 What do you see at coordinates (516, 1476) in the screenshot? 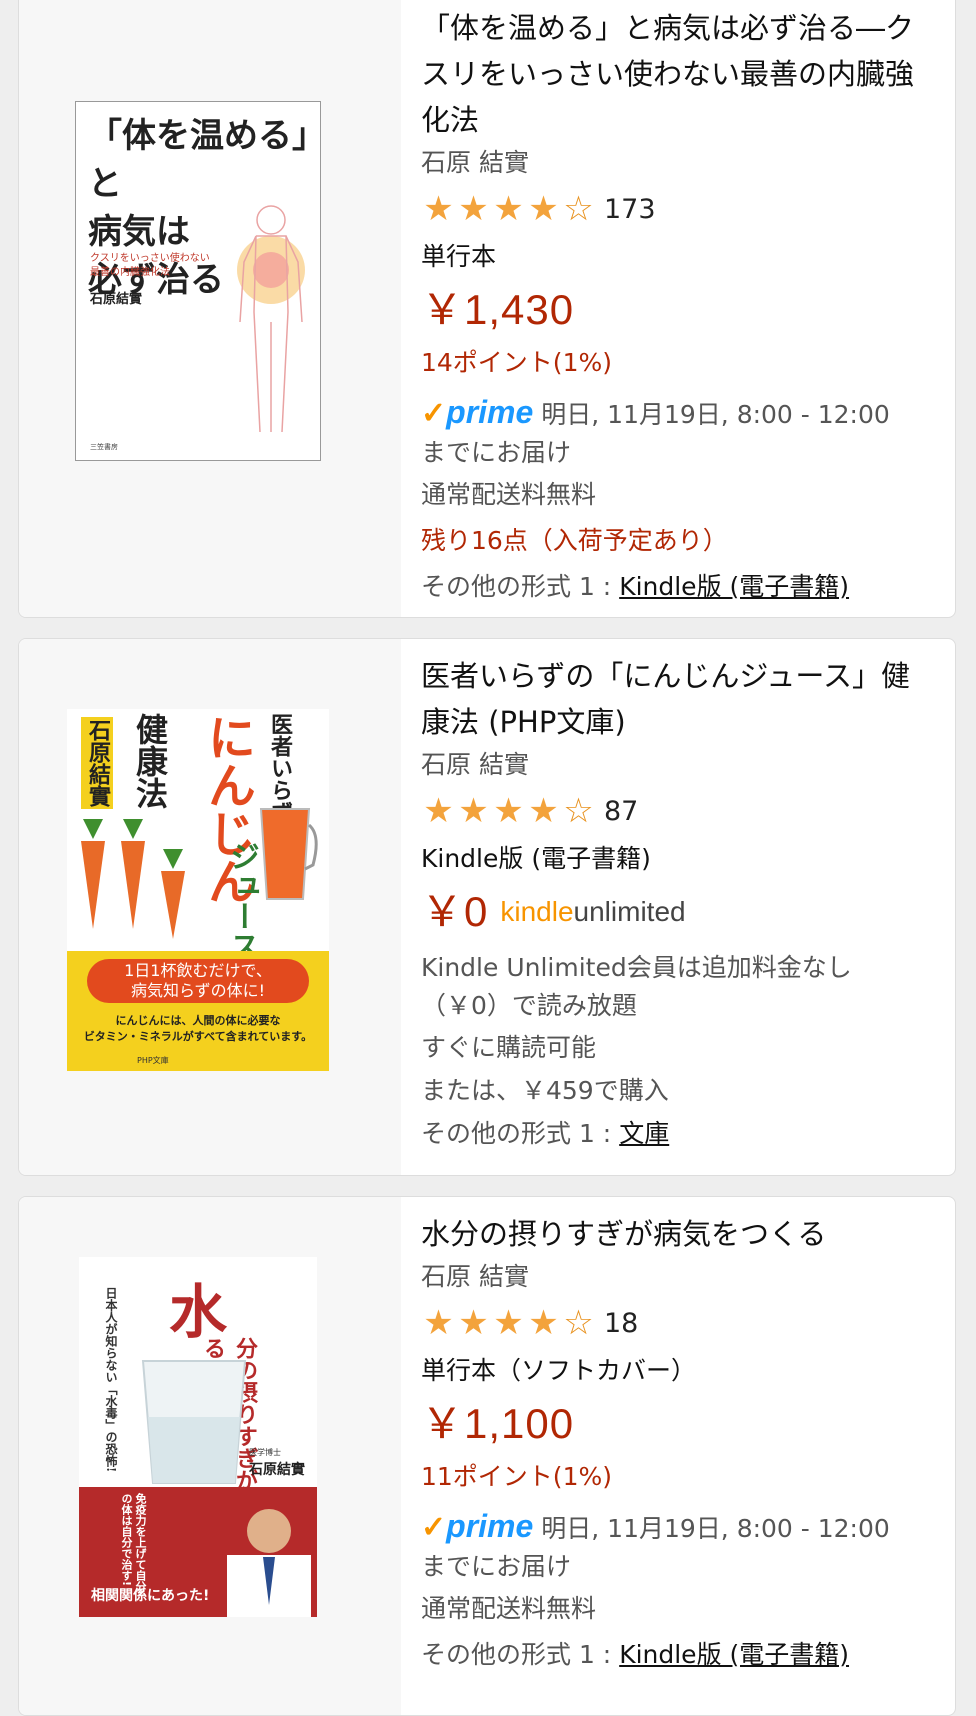
I see `product-points: 11ポイント(1%)` at bounding box center [516, 1476].